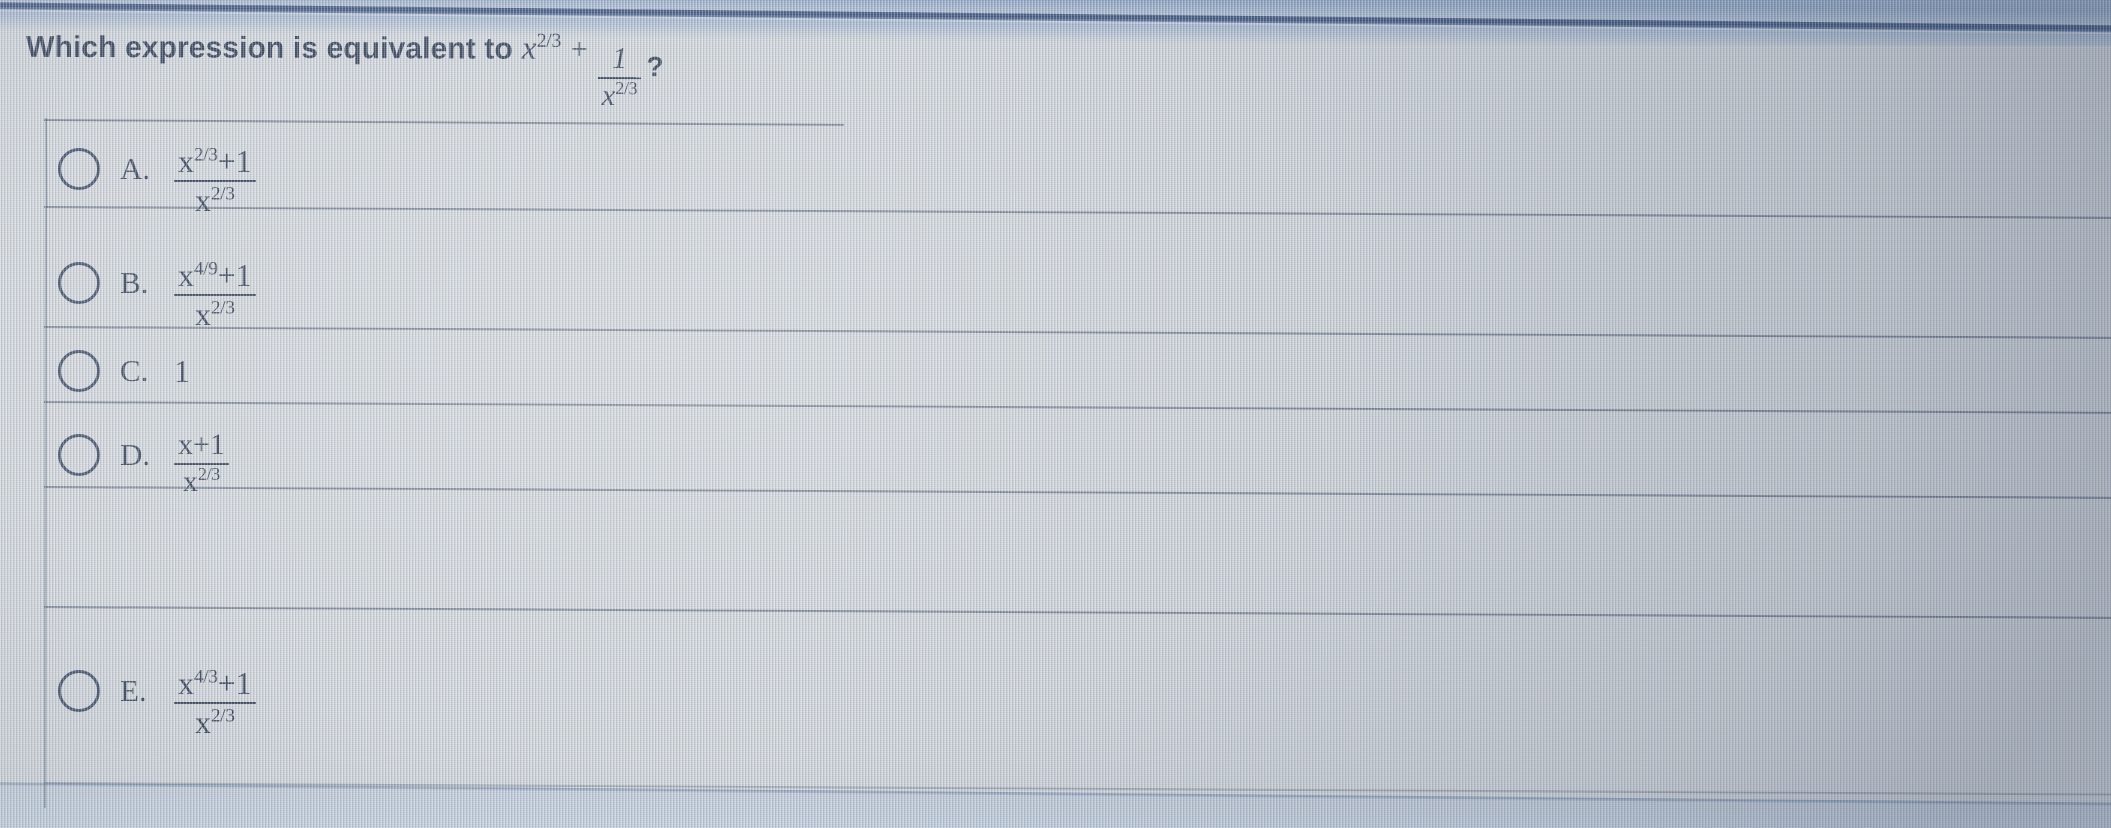 The image size is (2111, 828). I want to click on answer-option-e: E. x4/3+1 x2/3, so click(150, 693).